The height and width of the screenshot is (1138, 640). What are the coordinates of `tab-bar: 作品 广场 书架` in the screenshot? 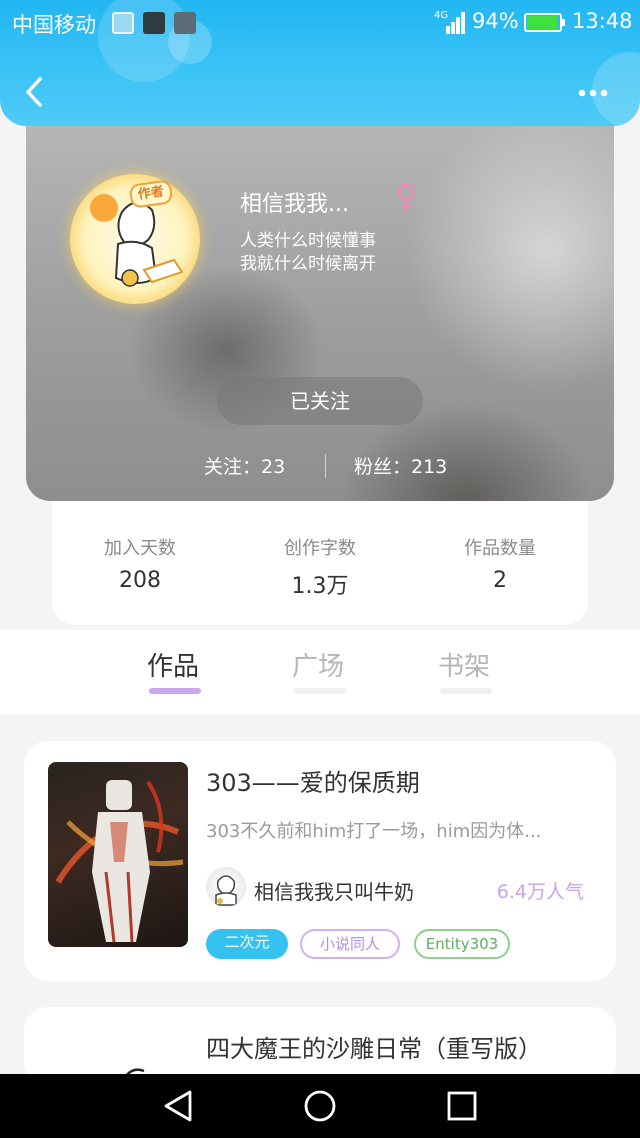 It's located at (320, 672).